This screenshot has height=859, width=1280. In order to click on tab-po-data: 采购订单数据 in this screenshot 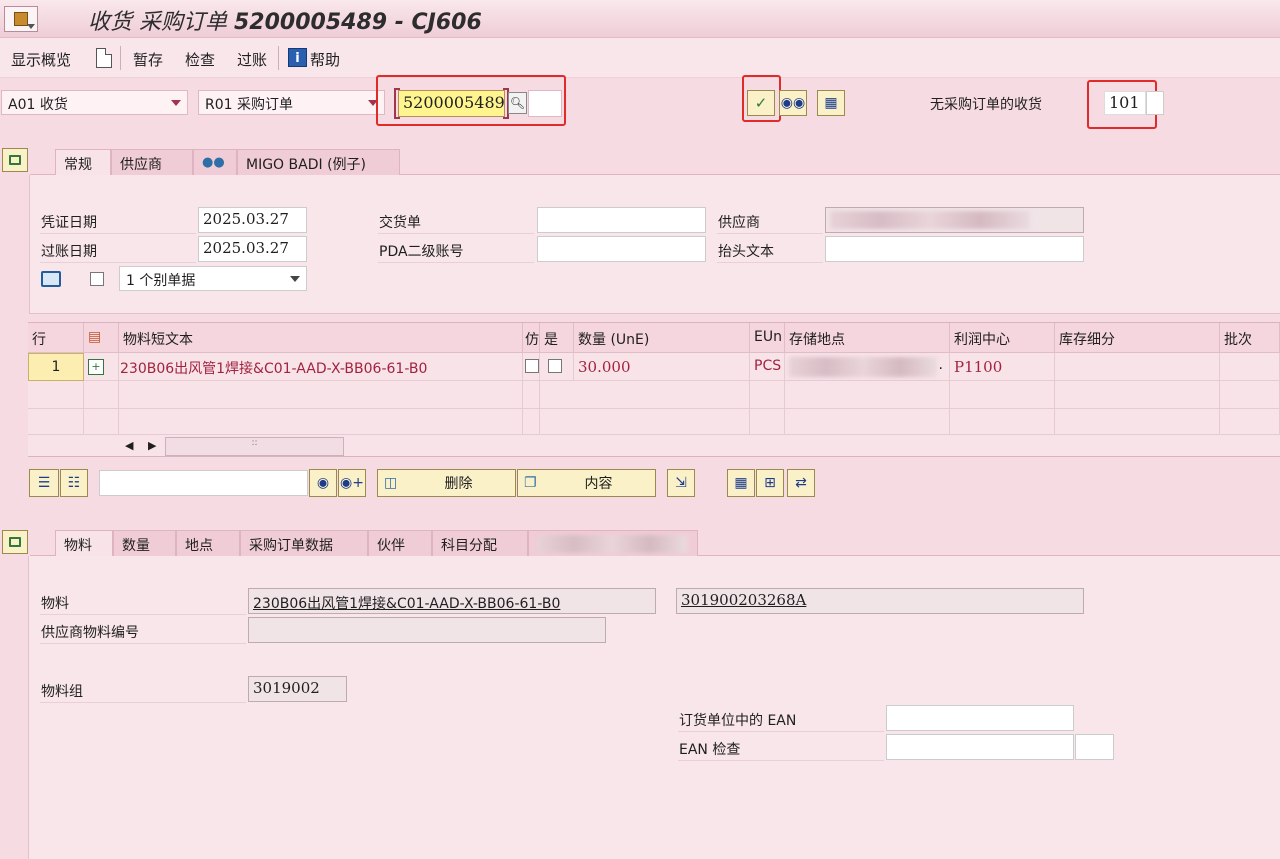, I will do `click(304, 543)`.